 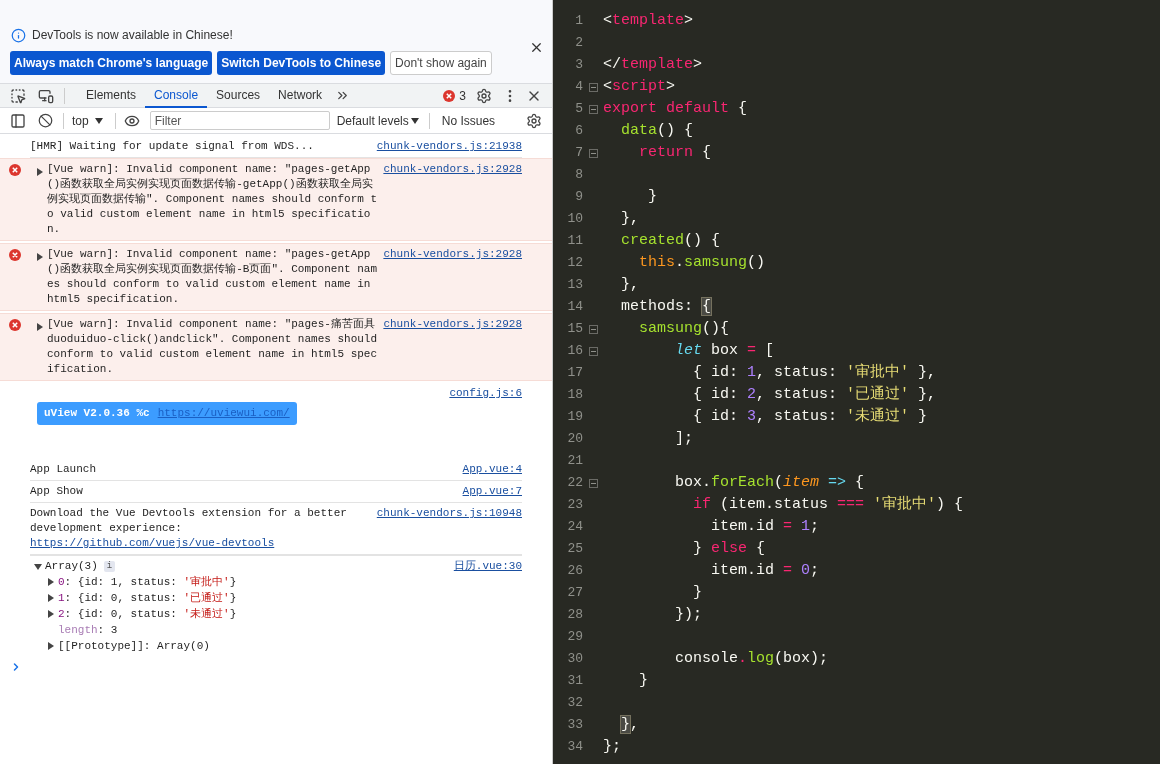 What do you see at coordinates (487, 566) in the screenshot?
I see `source-link: 日历.vue:30` at bounding box center [487, 566].